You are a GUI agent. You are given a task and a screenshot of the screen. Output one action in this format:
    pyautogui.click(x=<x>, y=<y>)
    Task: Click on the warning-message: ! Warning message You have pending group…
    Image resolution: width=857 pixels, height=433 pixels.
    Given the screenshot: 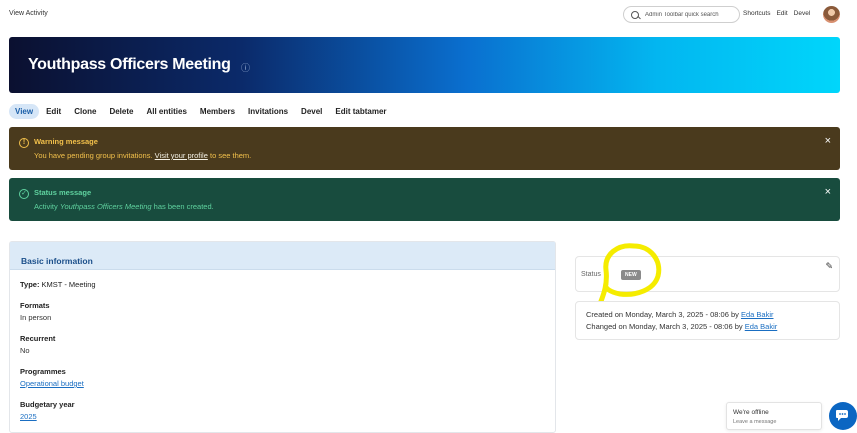 What is the action you would take?
    pyautogui.click(x=424, y=148)
    